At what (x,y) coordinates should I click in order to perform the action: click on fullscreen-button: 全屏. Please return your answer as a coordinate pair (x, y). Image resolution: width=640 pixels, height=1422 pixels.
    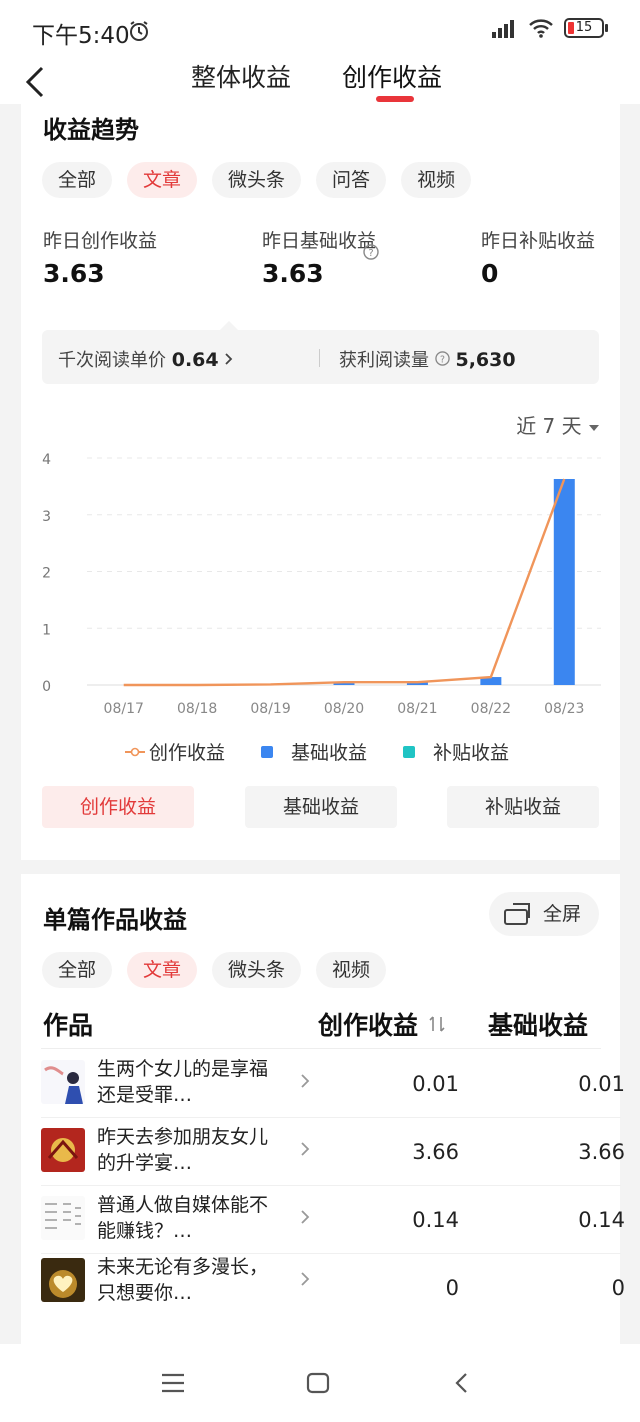
    Looking at the image, I should click on (544, 914).